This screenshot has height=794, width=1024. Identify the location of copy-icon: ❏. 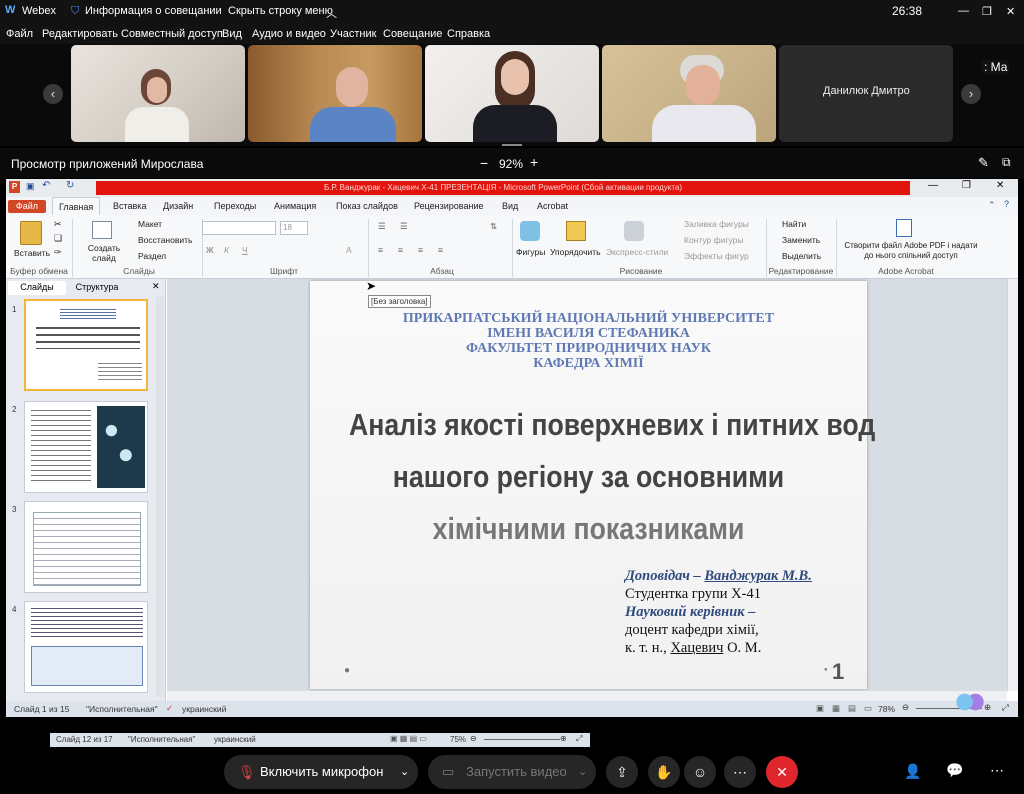
(58, 238).